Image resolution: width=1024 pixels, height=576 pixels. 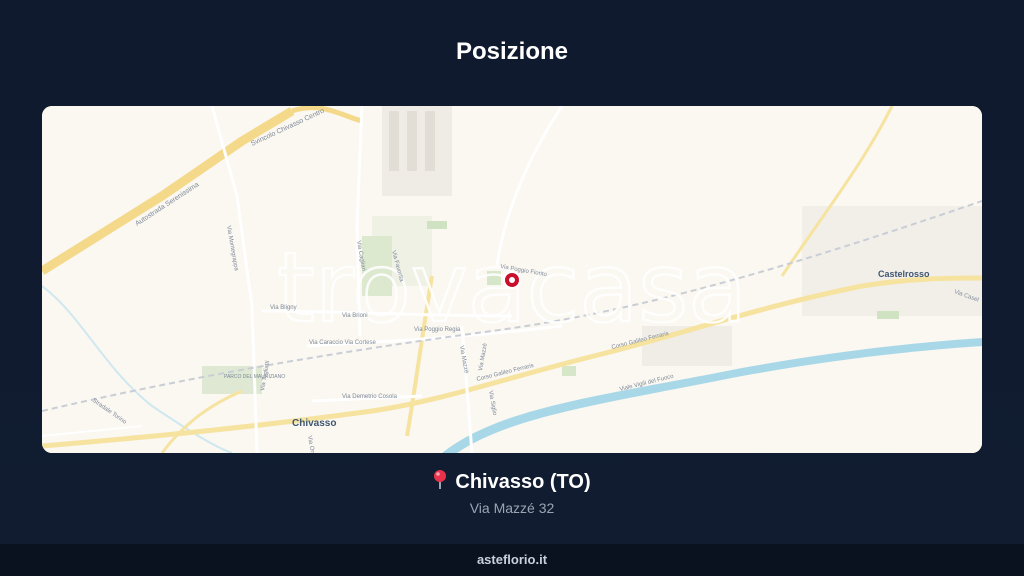 What do you see at coordinates (523, 482) in the screenshot?
I see `city-label: Chivasso (TO)` at bounding box center [523, 482].